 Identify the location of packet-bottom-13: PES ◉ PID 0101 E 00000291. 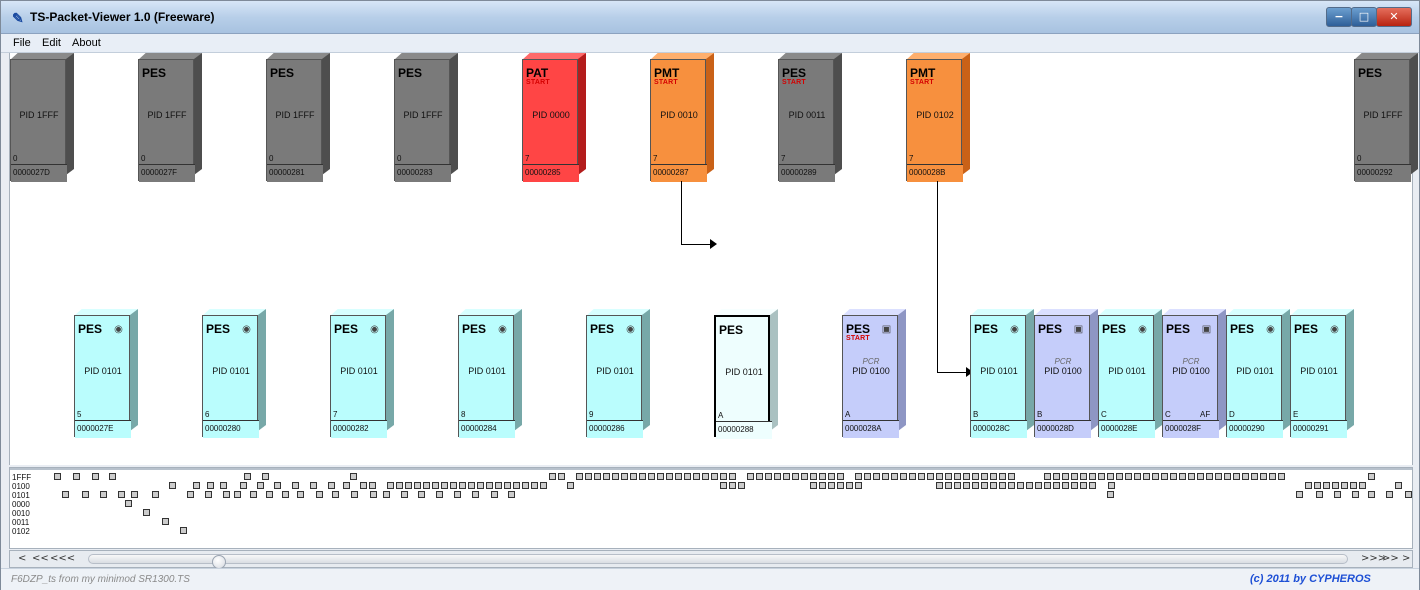
(1322, 373).